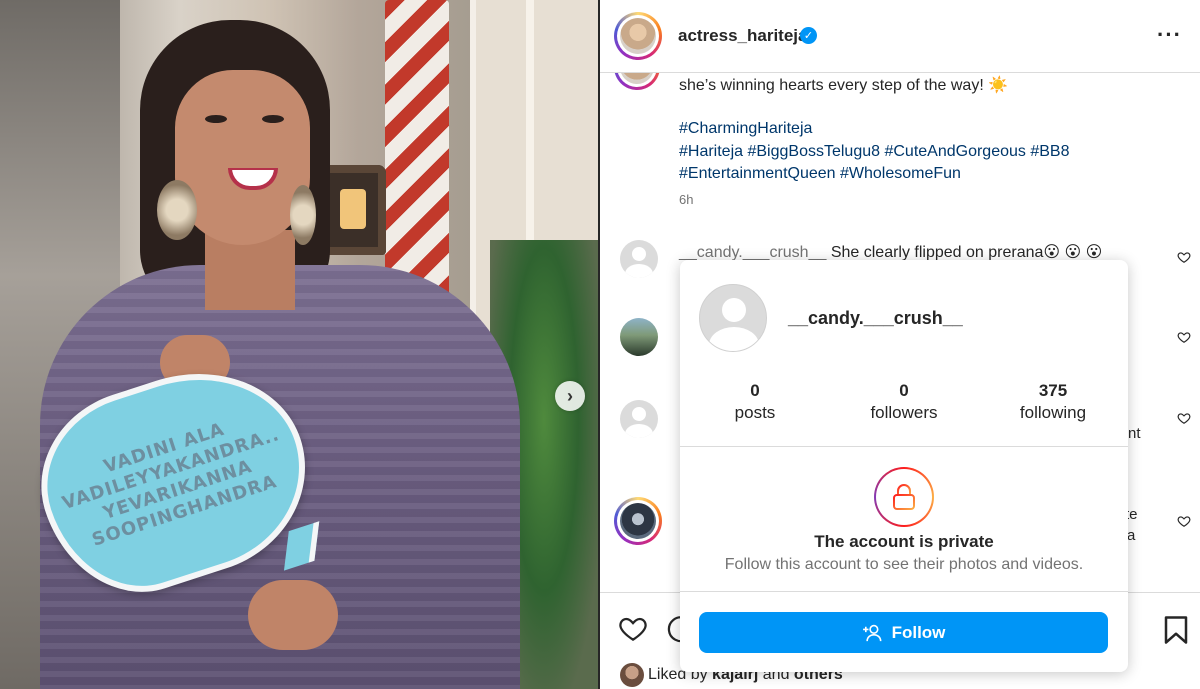 The width and height of the screenshot is (1200, 689). I want to click on verified-badge-icon: ✓, so click(808, 35).